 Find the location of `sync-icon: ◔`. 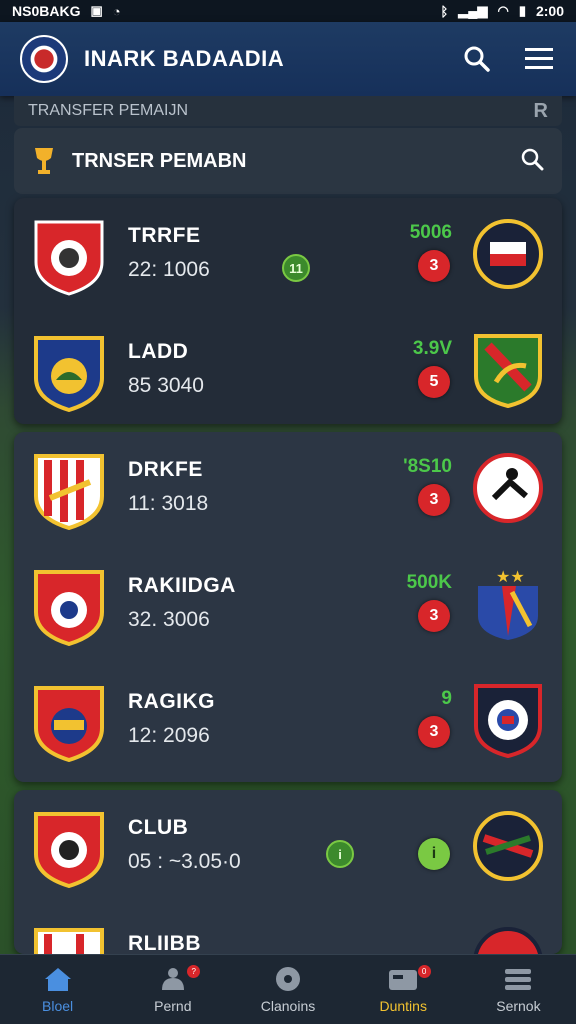

sync-icon: ◔ is located at coordinates (116, 11).